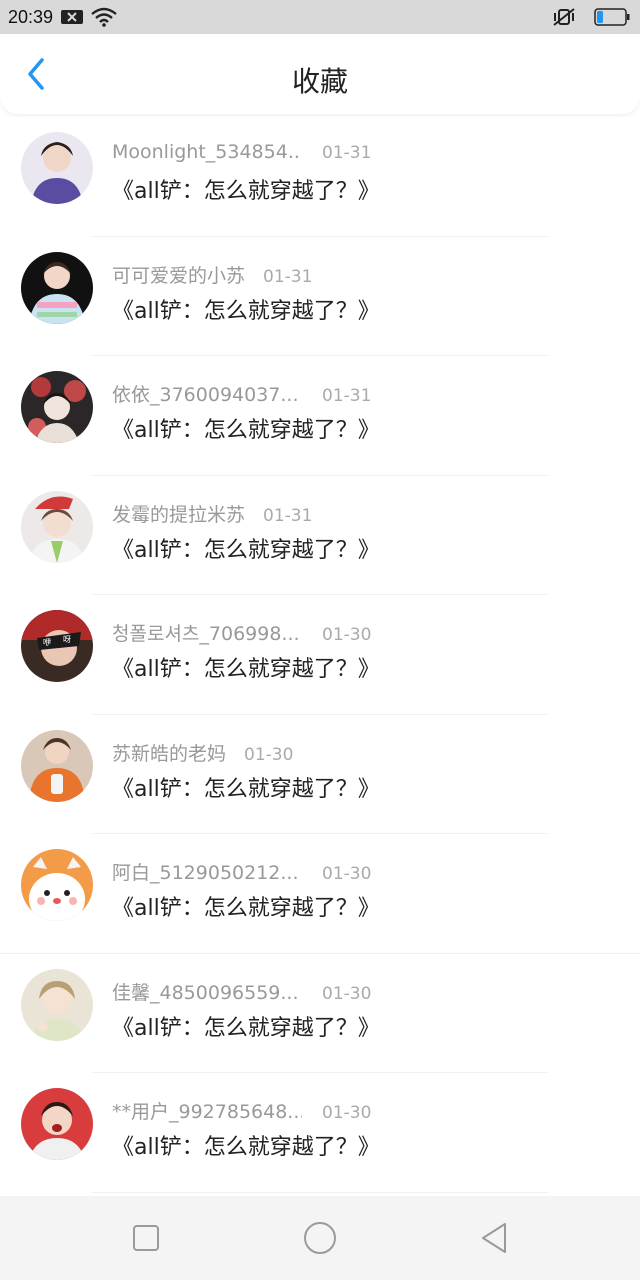 The image size is (640, 1280). I want to click on status-bar: 20:39, so click(320, 17).